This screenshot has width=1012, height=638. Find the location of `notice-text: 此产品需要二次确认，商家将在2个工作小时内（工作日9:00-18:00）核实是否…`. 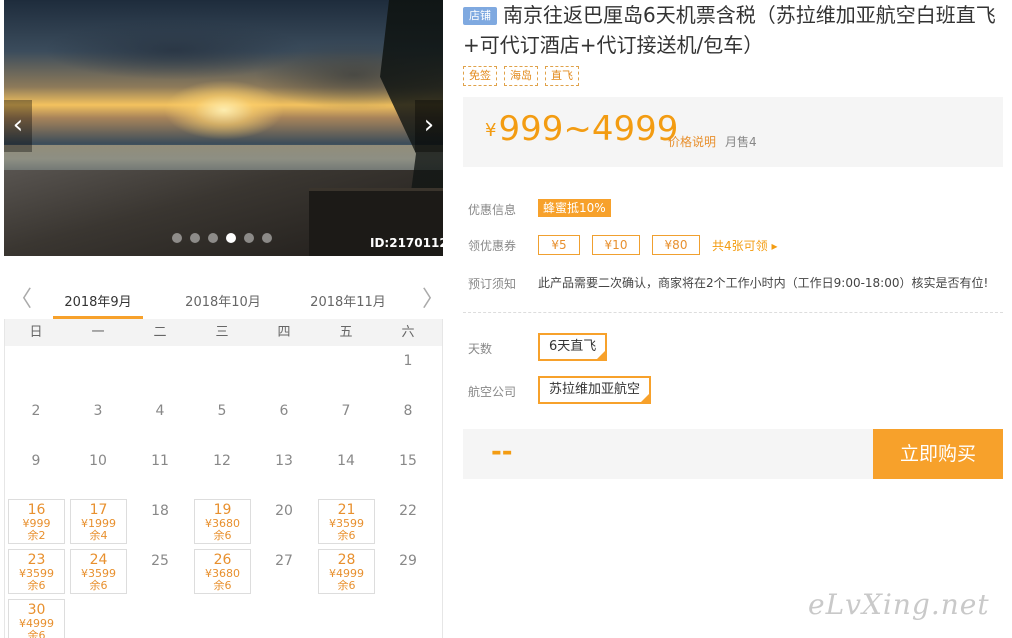

notice-text: 此产品需要二次确认，商家将在2个工作小时内（工作日9:00-18:00）核实是否… is located at coordinates (763, 283).